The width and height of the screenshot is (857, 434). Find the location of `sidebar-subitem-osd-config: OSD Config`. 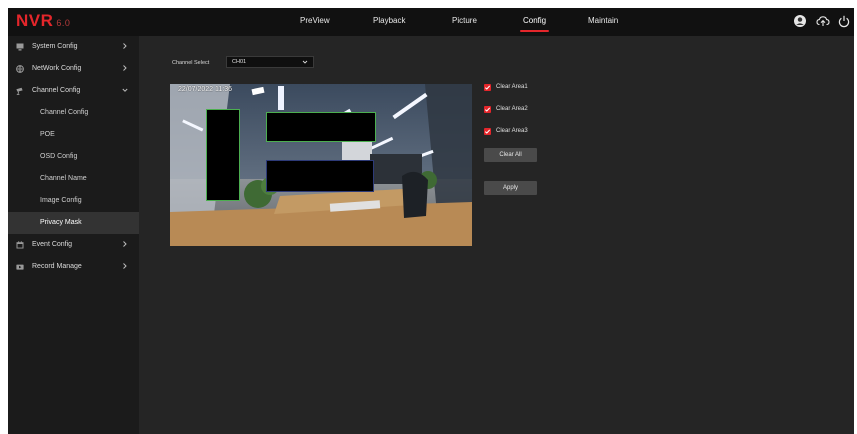

sidebar-subitem-osd-config: OSD Config is located at coordinates (73, 157).